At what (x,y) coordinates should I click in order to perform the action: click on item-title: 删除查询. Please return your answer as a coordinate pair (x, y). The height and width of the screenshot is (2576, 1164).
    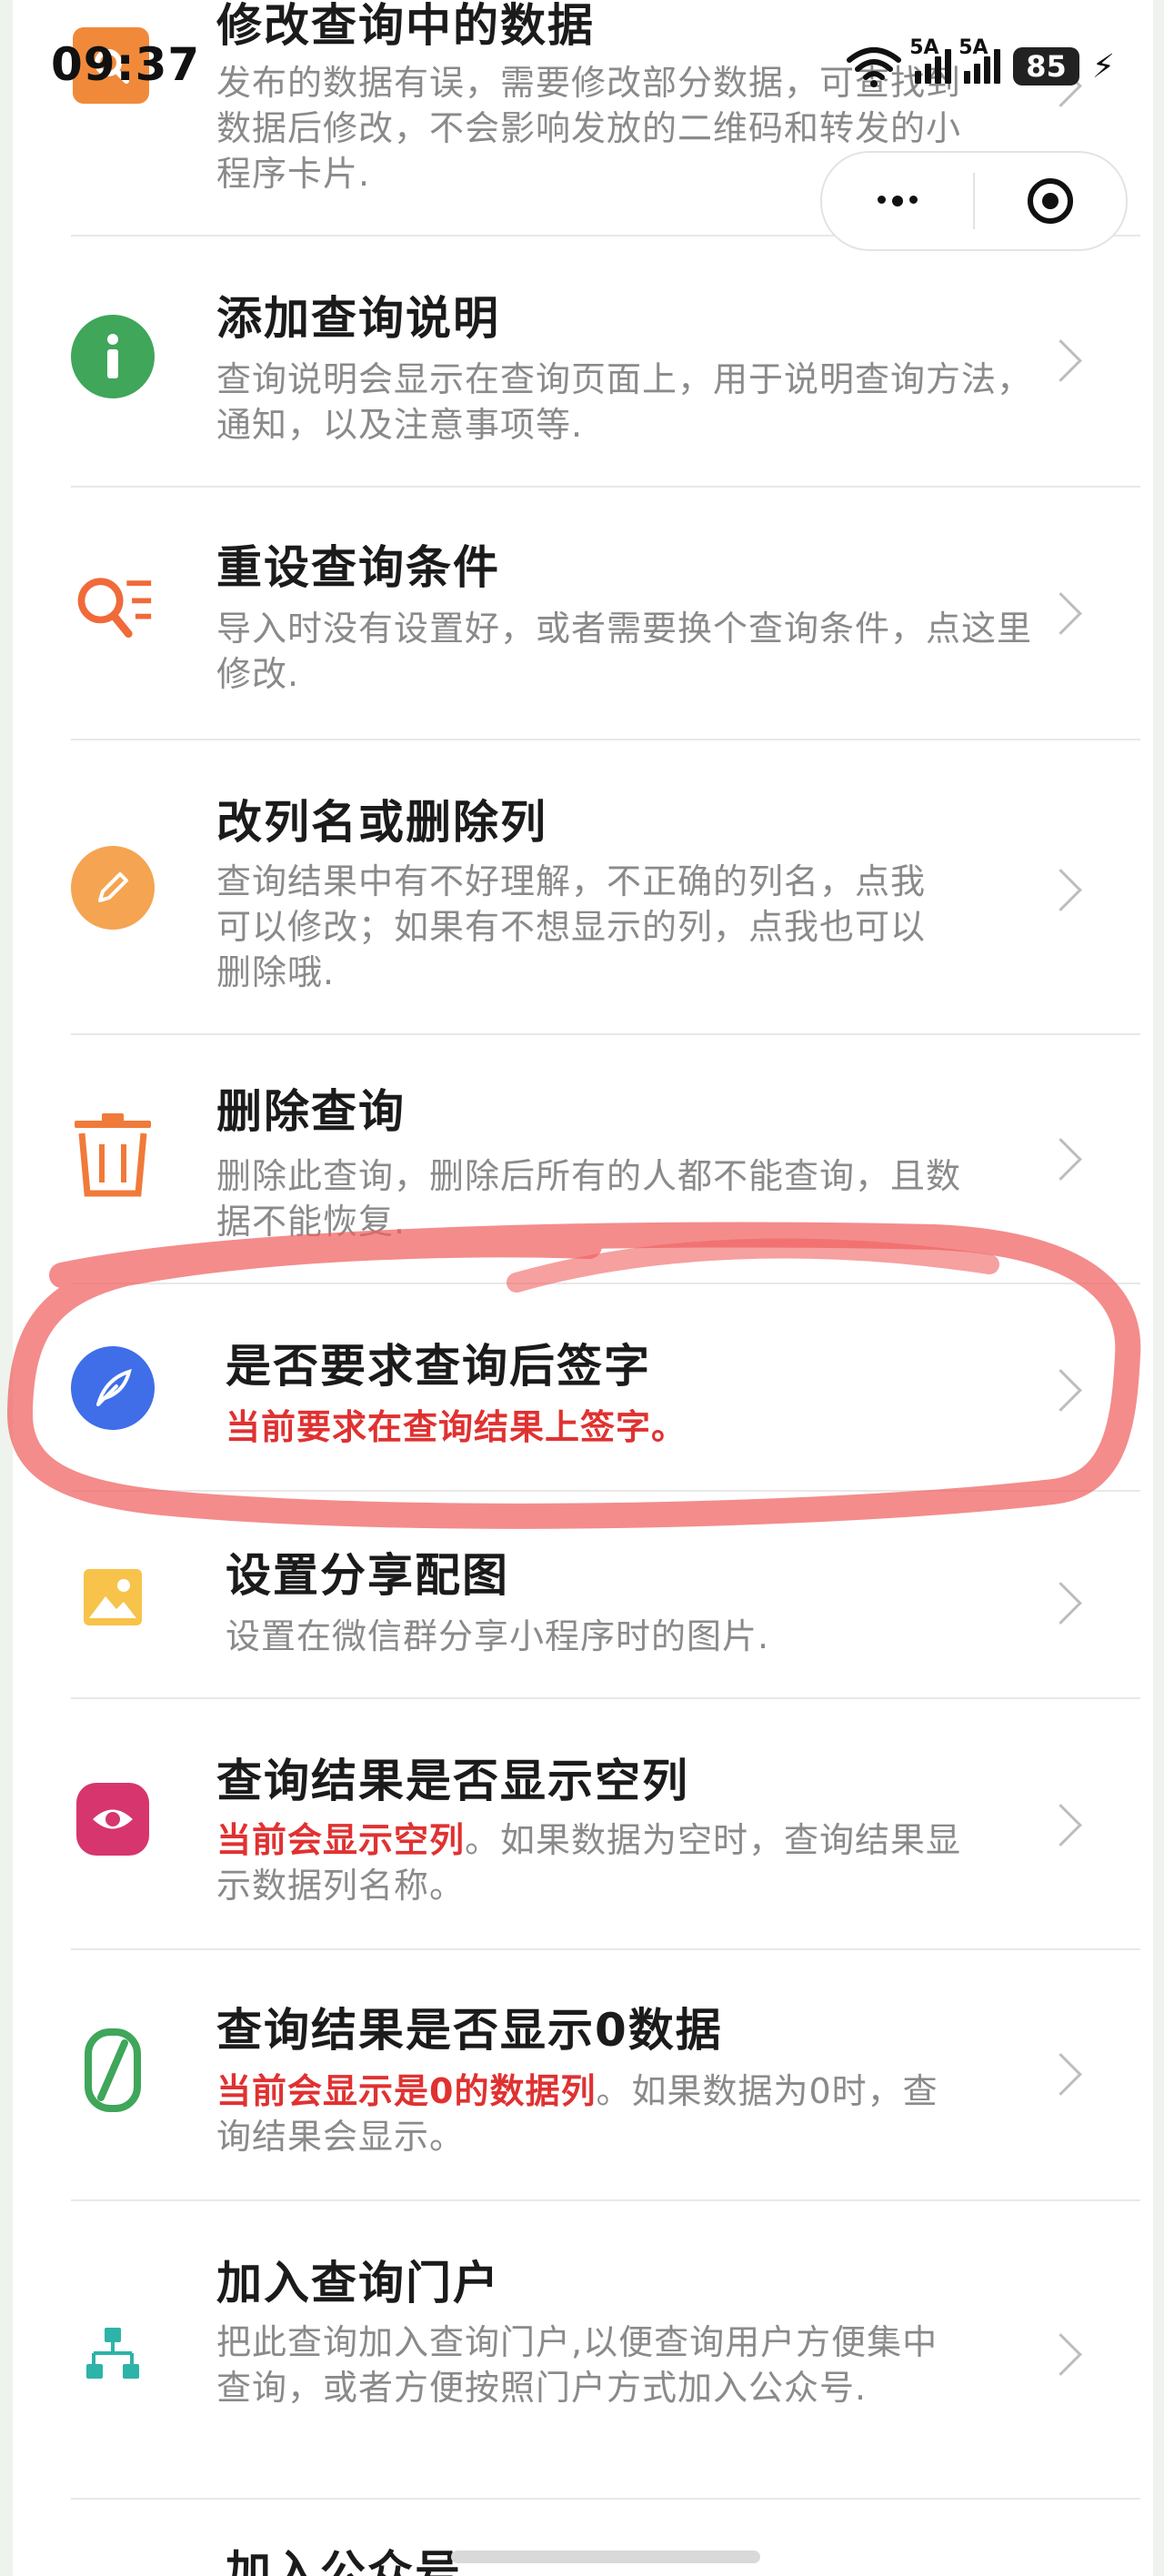
    Looking at the image, I should click on (311, 1111).